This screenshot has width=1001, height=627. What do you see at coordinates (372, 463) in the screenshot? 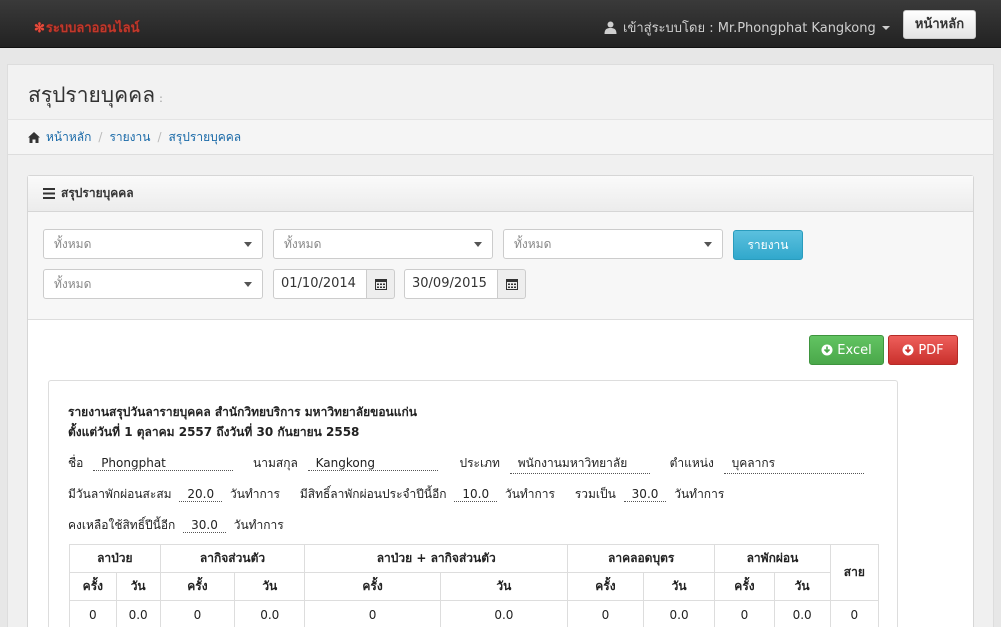
I see `last-name-value: Kangkong` at bounding box center [372, 463].